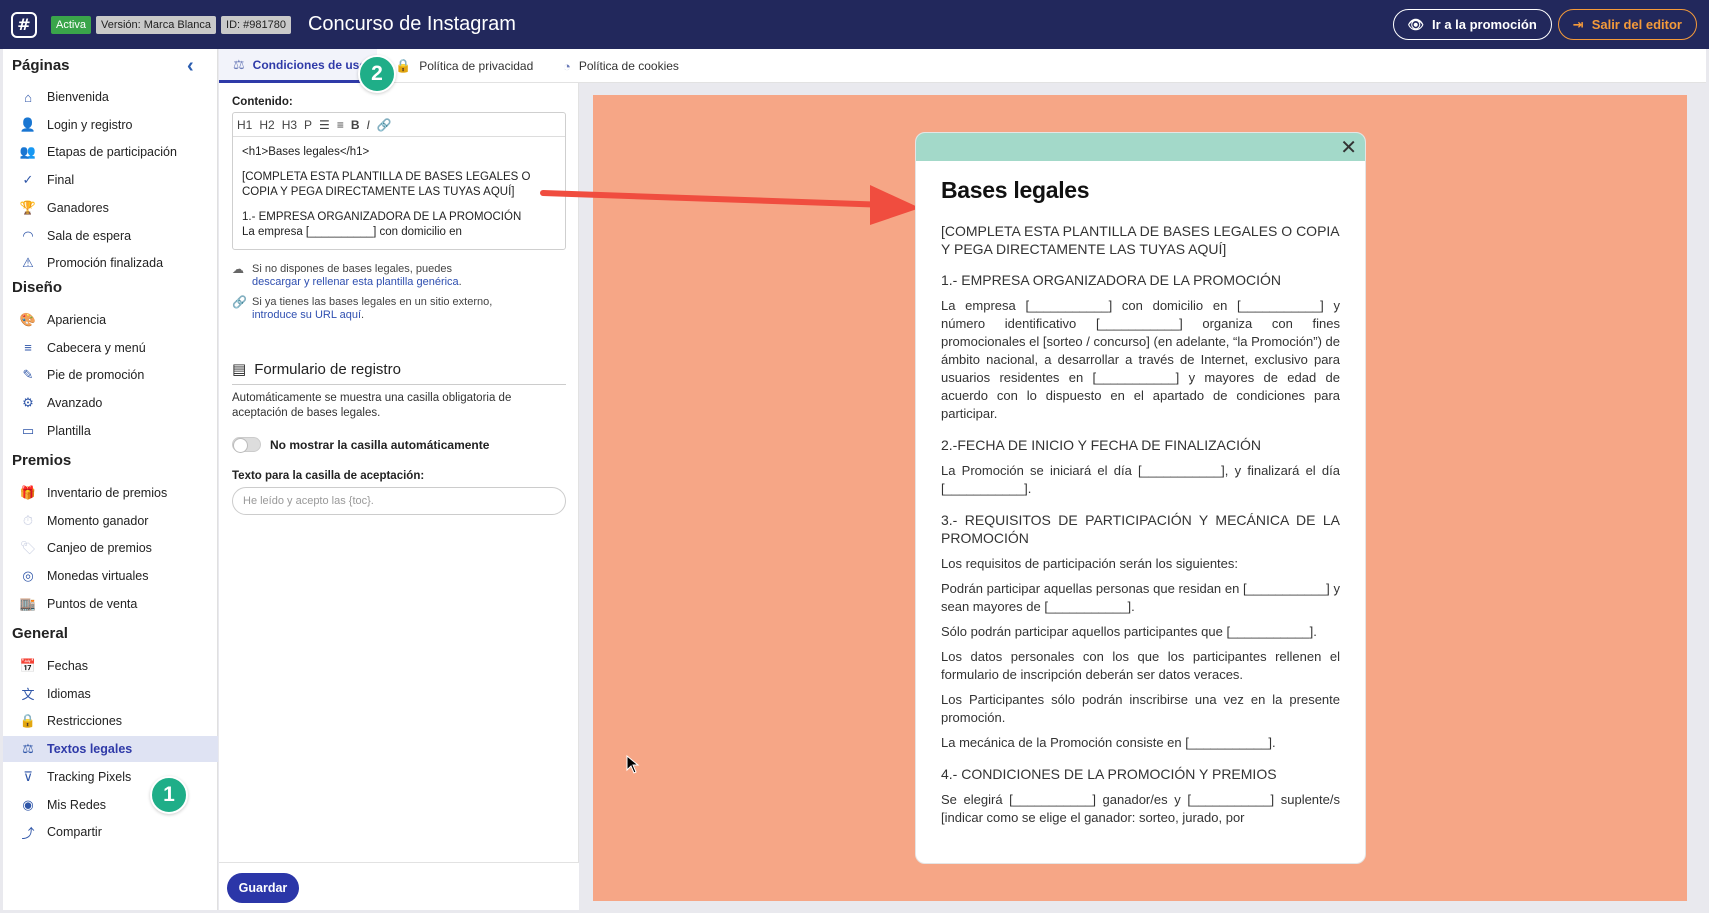 Image resolution: width=1709 pixels, height=913 pixels. I want to click on sidebar-item-pie-de-promoción: ✎ Pie de promoción, so click(110, 375).